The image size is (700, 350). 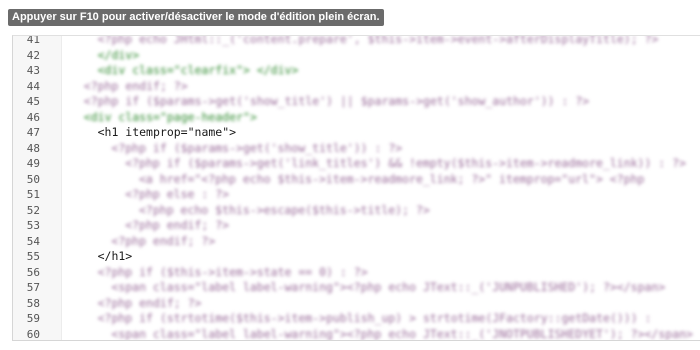 What do you see at coordinates (33, 256) in the screenshot?
I see `line-number: 55` at bounding box center [33, 256].